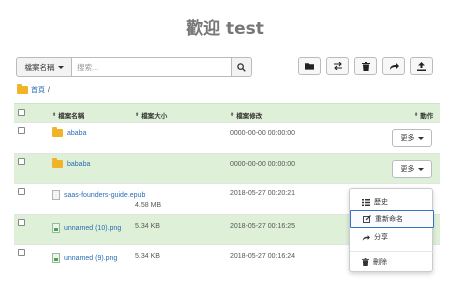  What do you see at coordinates (68, 115) in the screenshot?
I see `column-name-header: ⬍ 檔案名稱` at bounding box center [68, 115].